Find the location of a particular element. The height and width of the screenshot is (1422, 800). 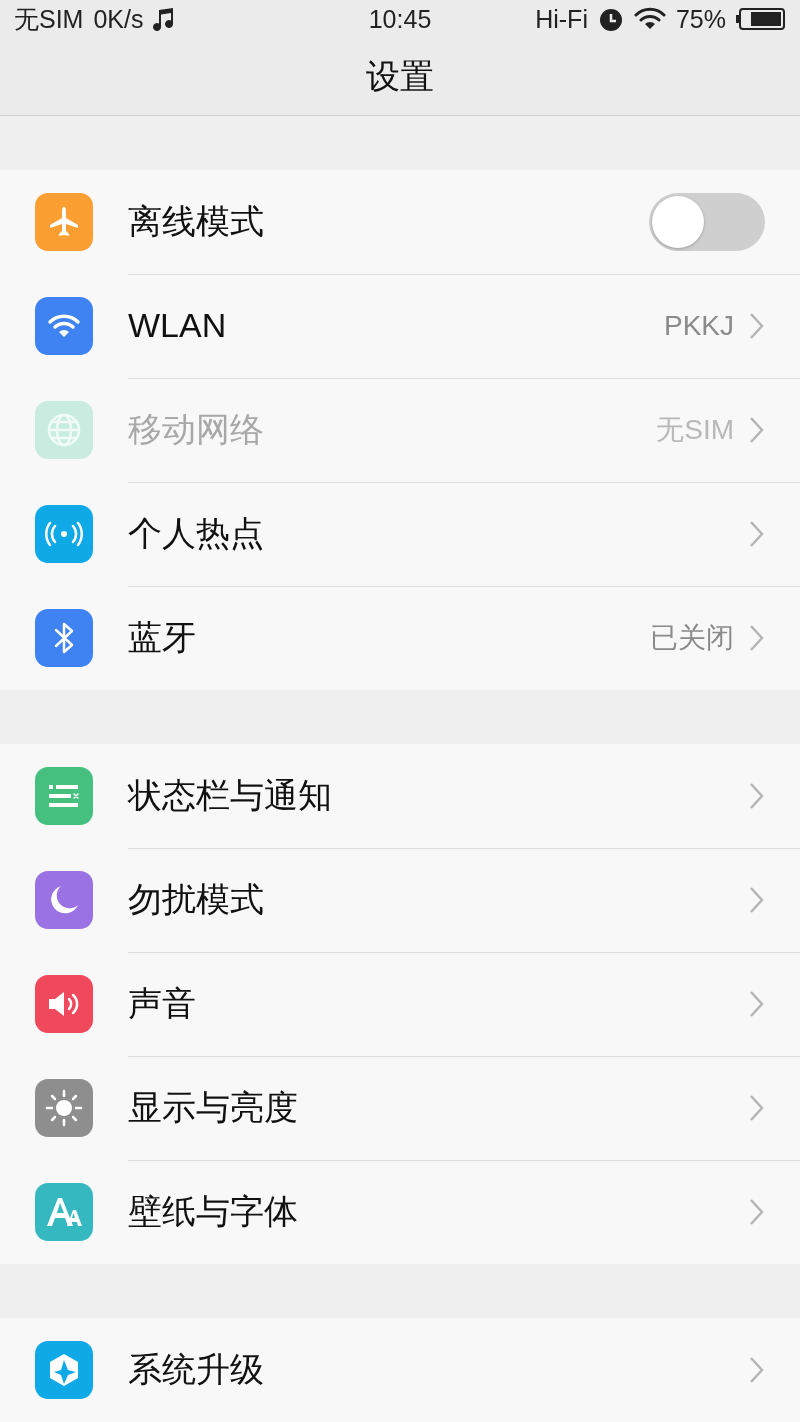

setting-label: 系统升级 is located at coordinates (196, 1369).